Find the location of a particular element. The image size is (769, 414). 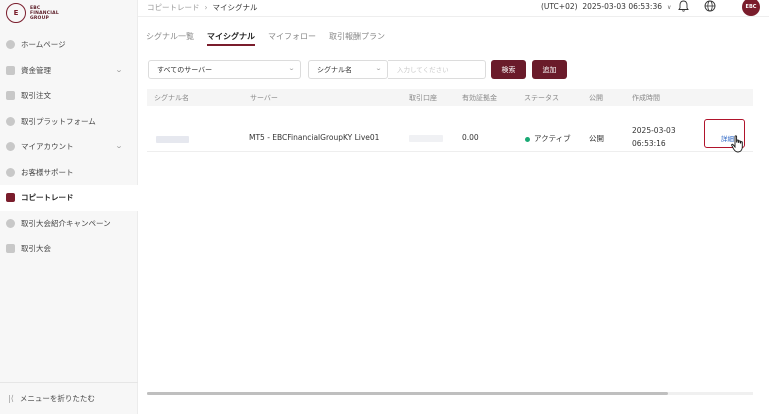

public-cell: 公開 is located at coordinates (596, 138).